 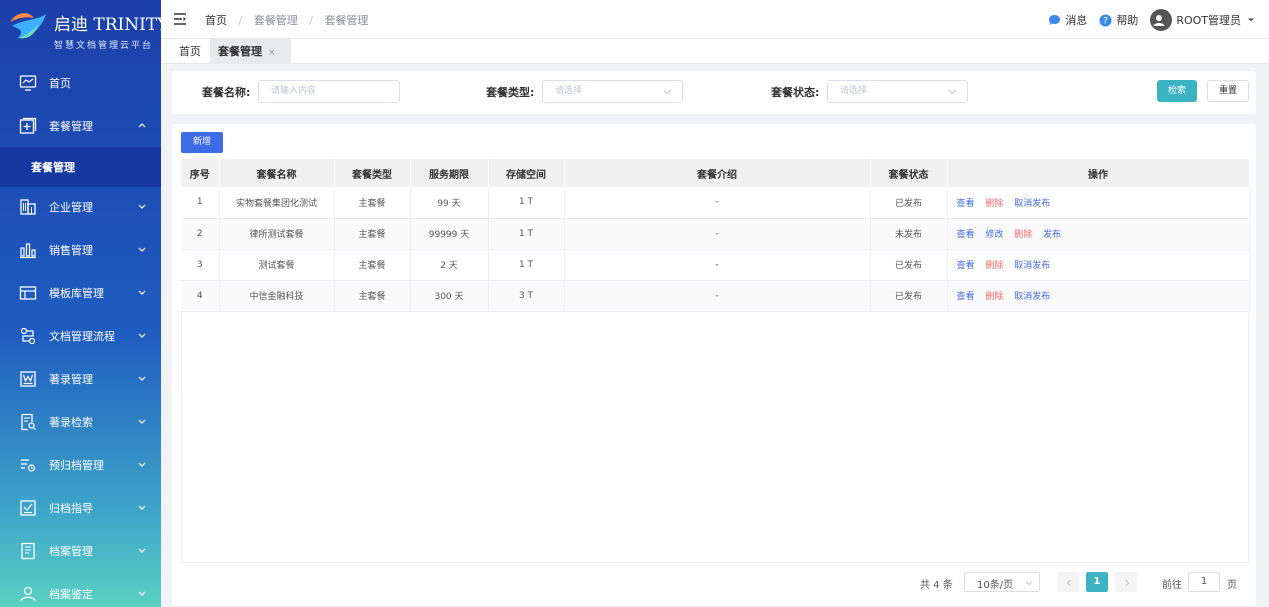 What do you see at coordinates (329, 91) in the screenshot?
I see `package-name-input: 请输入内容` at bounding box center [329, 91].